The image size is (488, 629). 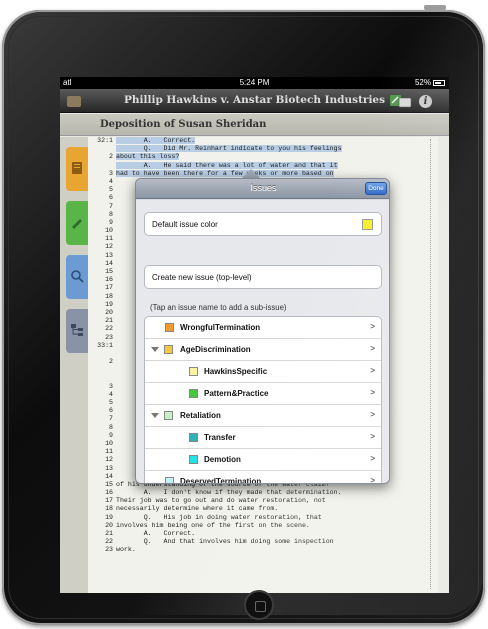 I want to click on line-number: 5, so click(x=111, y=190).